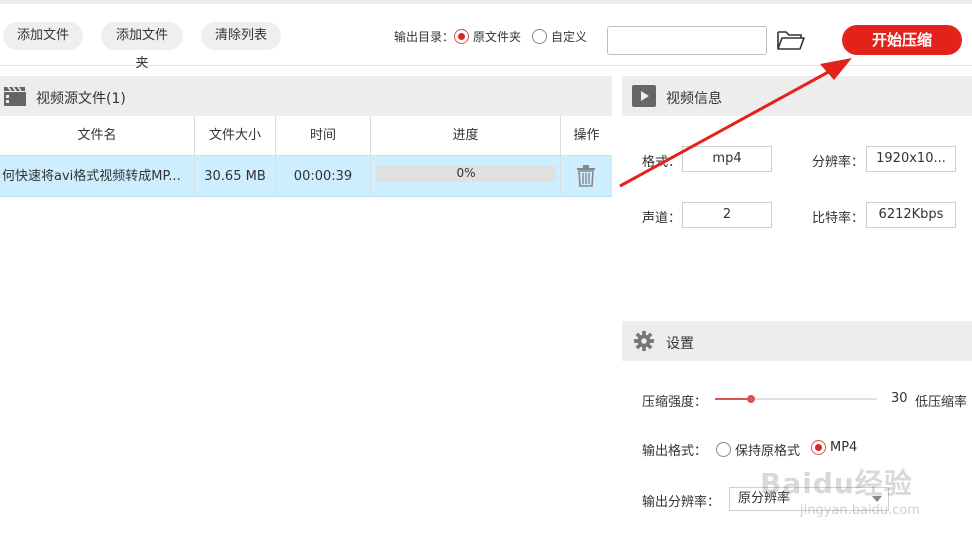 Image resolution: width=972 pixels, height=545 pixels. I want to click on progress-cell: 0%, so click(466, 176).